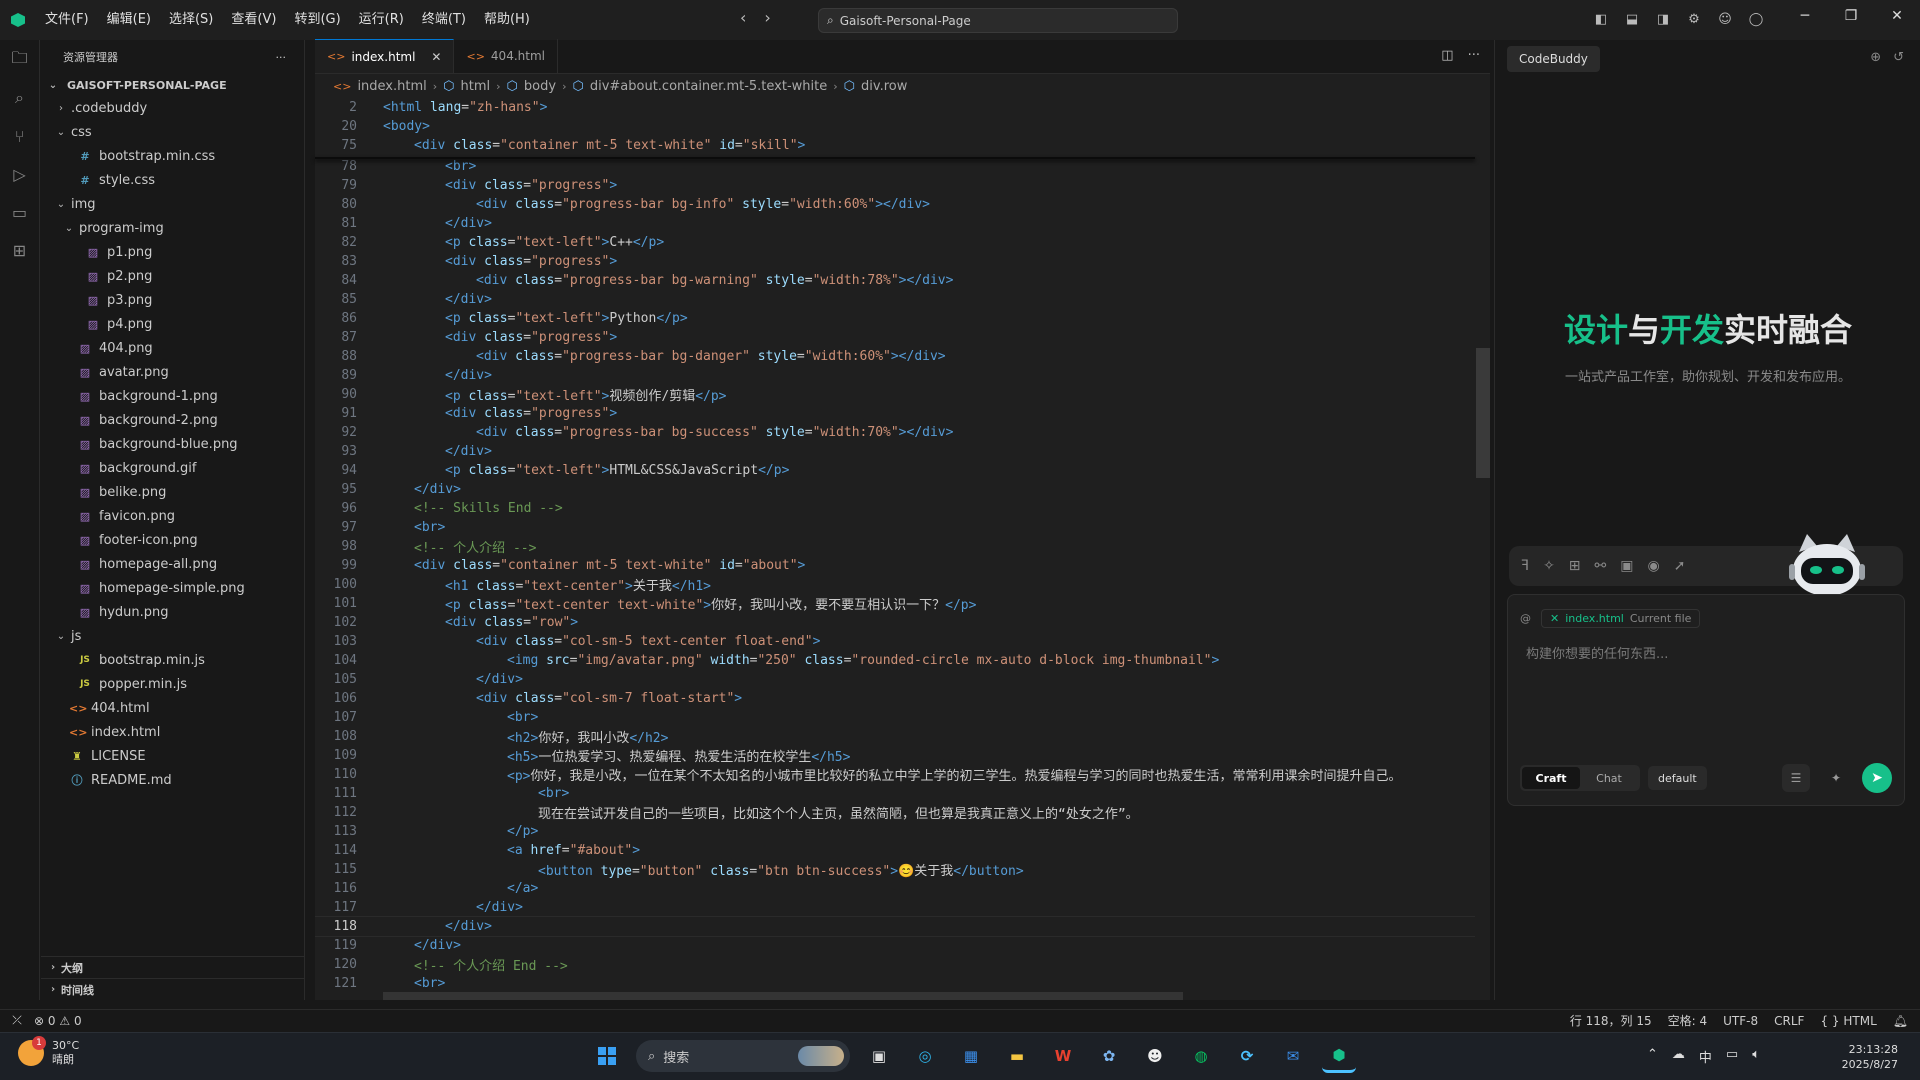 Image resolution: width=1920 pixels, height=1080 pixels. Describe the element at coordinates (1652, 1056) in the screenshot. I see `chevron-up-icon: ⌃` at that location.